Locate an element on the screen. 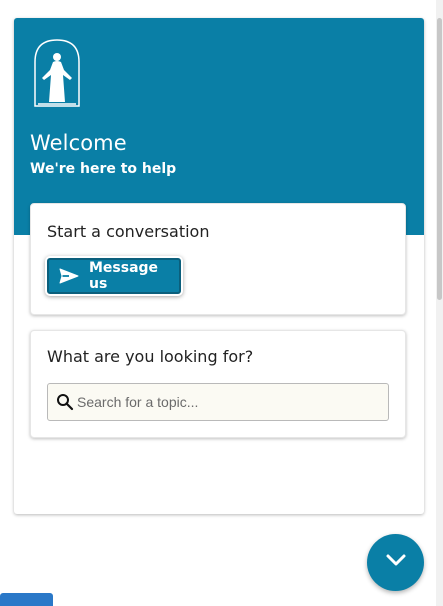 This screenshot has width=443, height=606. collapse-widget-button is located at coordinates (395, 562).